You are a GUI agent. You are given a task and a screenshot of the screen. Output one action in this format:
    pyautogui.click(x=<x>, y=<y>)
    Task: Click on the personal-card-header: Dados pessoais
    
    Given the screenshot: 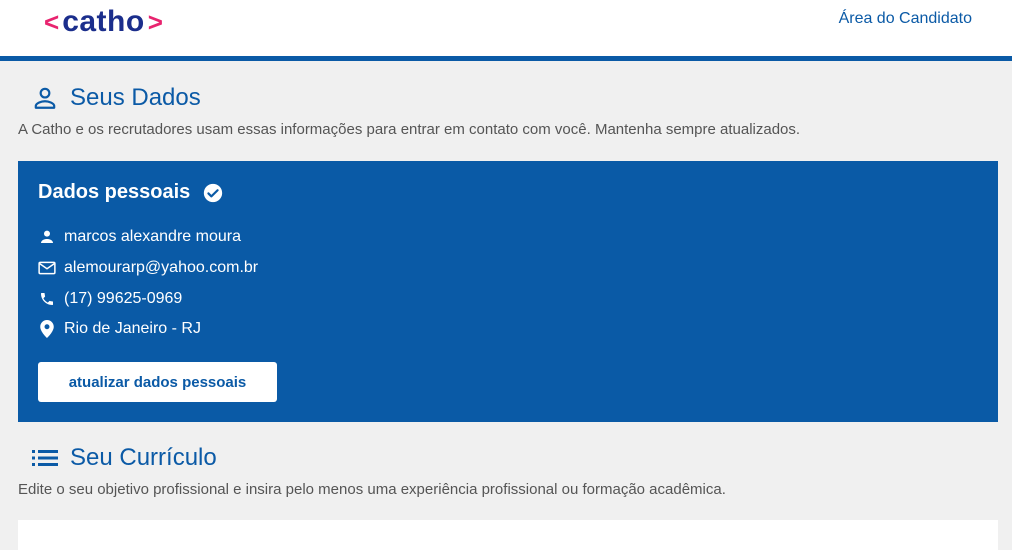 What is the action you would take?
    pyautogui.click(x=131, y=192)
    